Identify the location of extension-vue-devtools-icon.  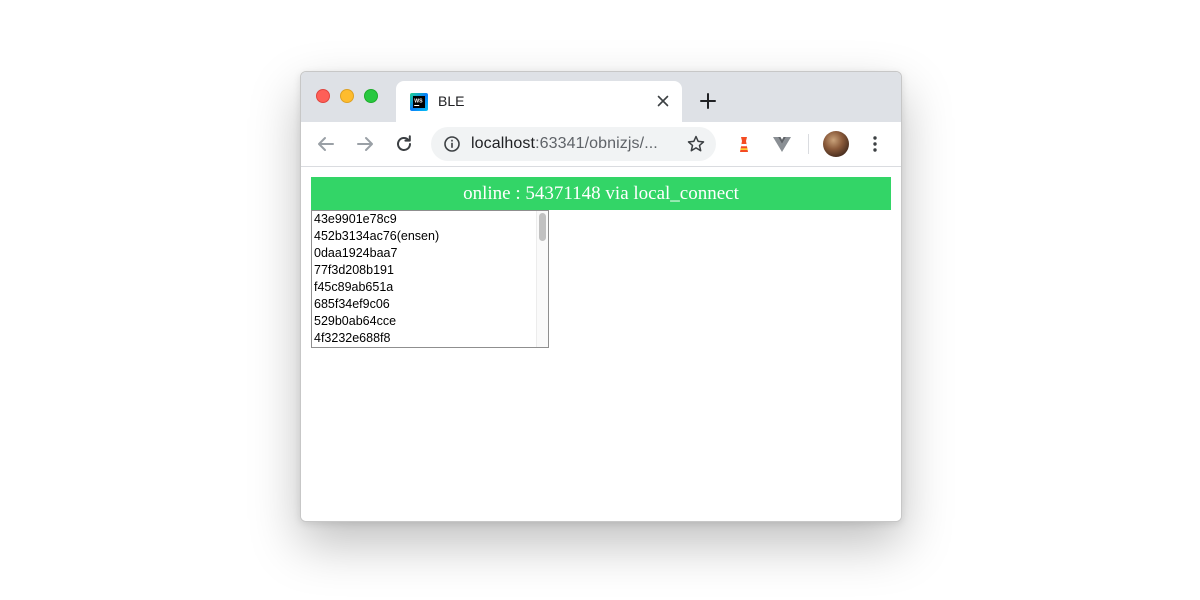
(782, 144).